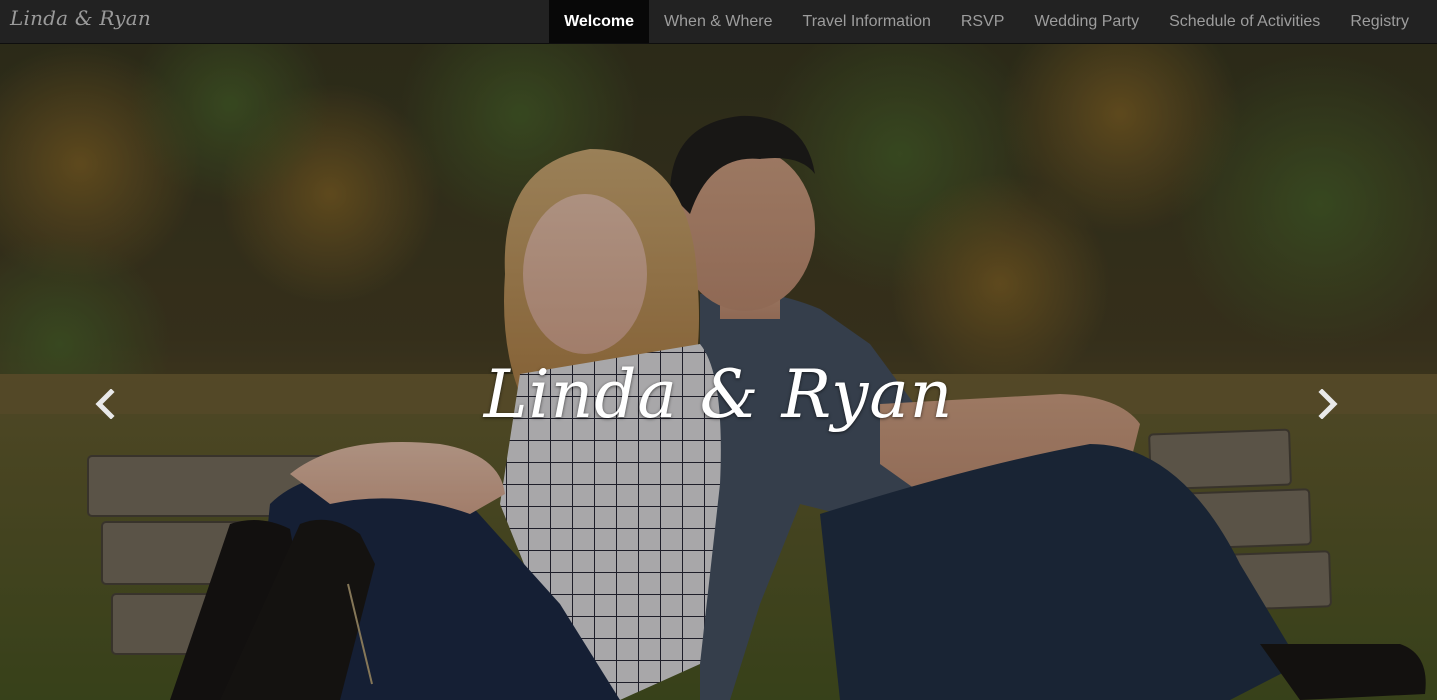 The image size is (1437, 700). I want to click on carousel-next-button, so click(1328, 404).